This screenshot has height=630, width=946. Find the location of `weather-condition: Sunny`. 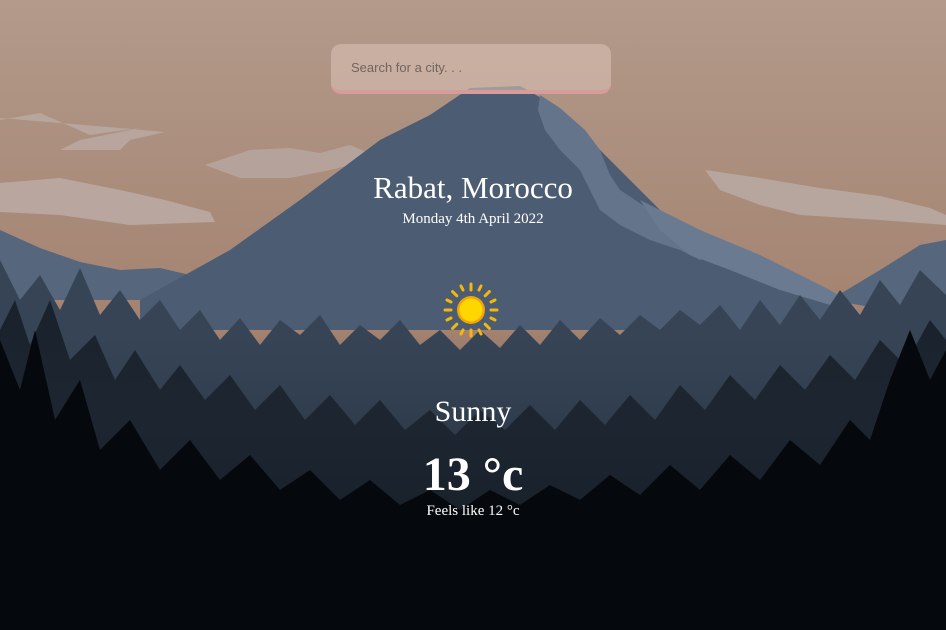

weather-condition: Sunny is located at coordinates (473, 411).